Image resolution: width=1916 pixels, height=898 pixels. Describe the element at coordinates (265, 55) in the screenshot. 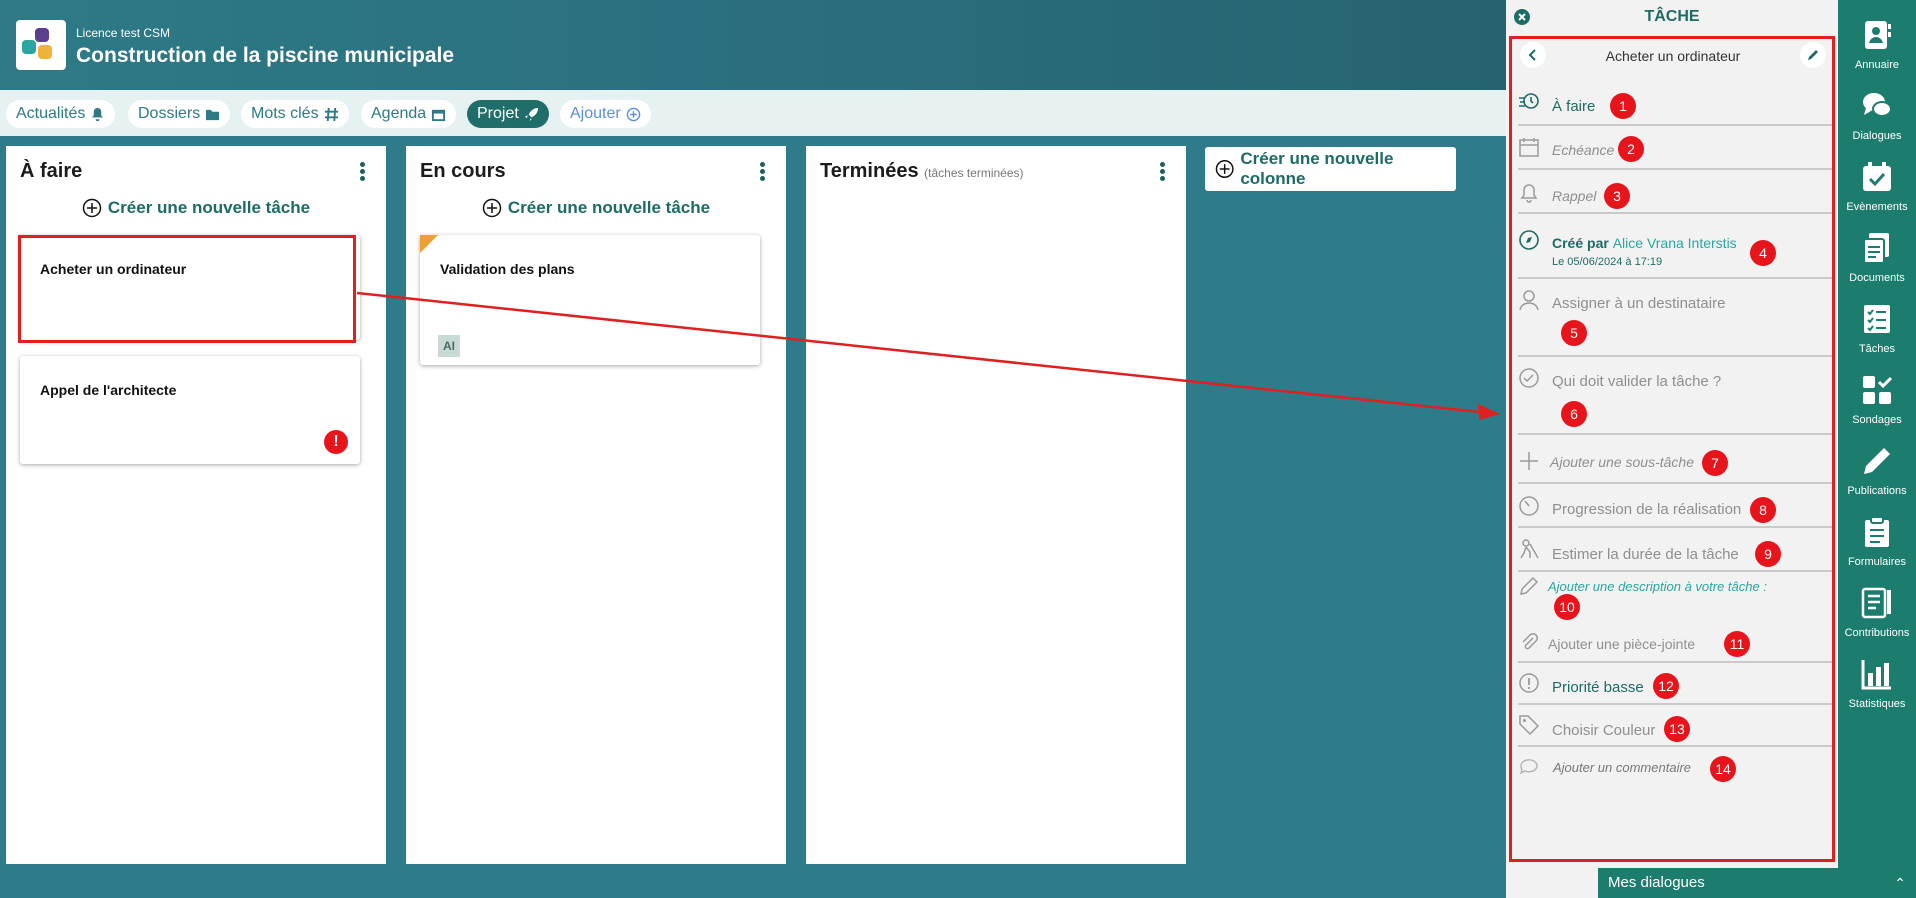

I see `project-title: Construction de la piscine municipale` at that location.